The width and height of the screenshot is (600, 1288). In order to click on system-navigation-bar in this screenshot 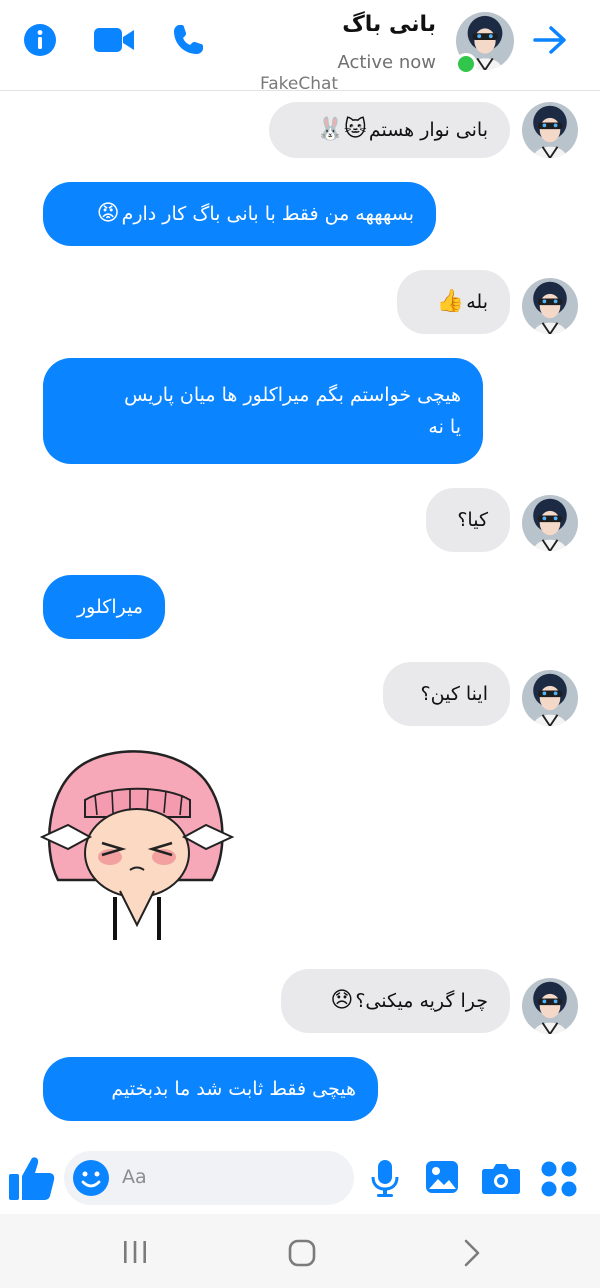, I will do `click(300, 1251)`.